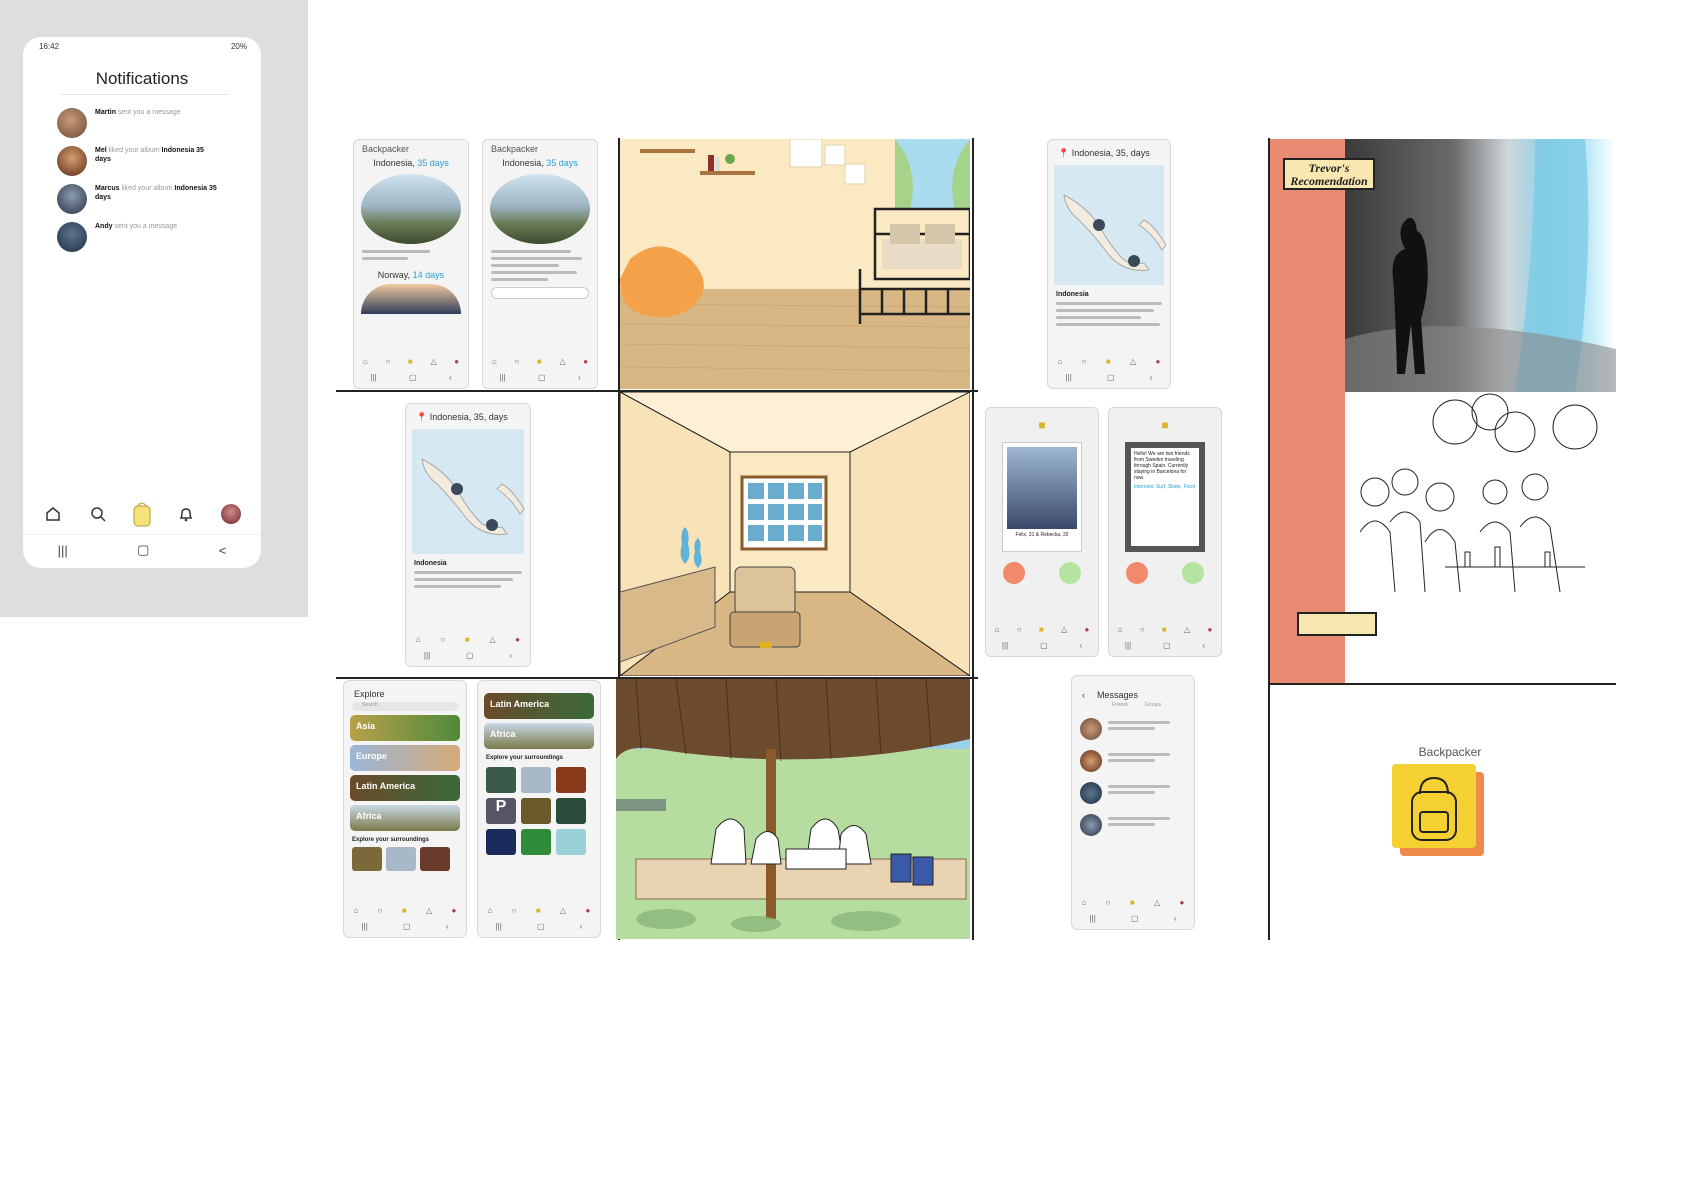  Describe the element at coordinates (1480, 265) in the screenshot. I see `illustration-waterfall` at that location.